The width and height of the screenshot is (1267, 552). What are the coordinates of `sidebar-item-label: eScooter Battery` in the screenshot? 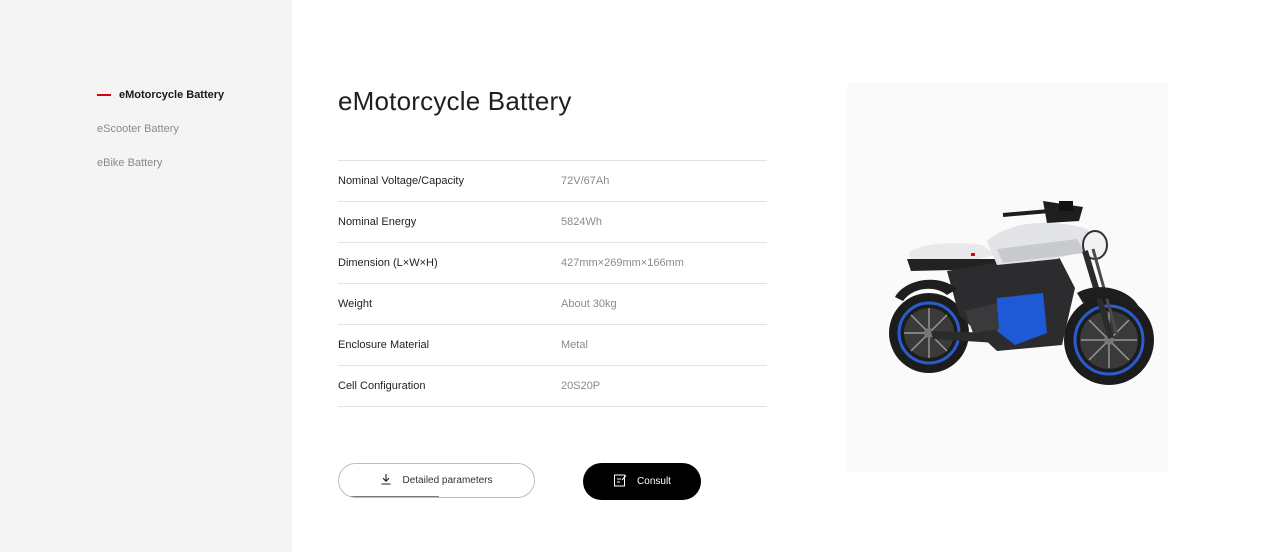 It's located at (138, 129).